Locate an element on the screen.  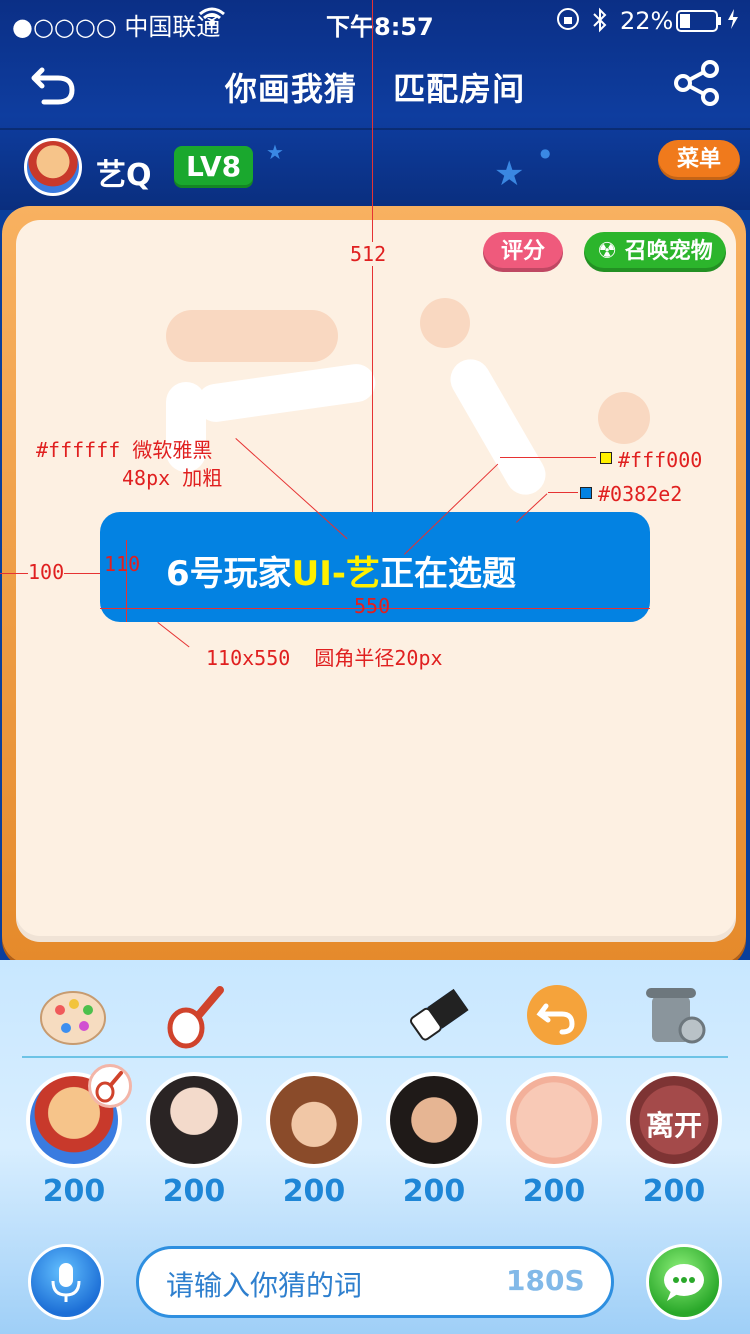
nav-bar: 你画我猜 匹配房间 is located at coordinates (375, 86).